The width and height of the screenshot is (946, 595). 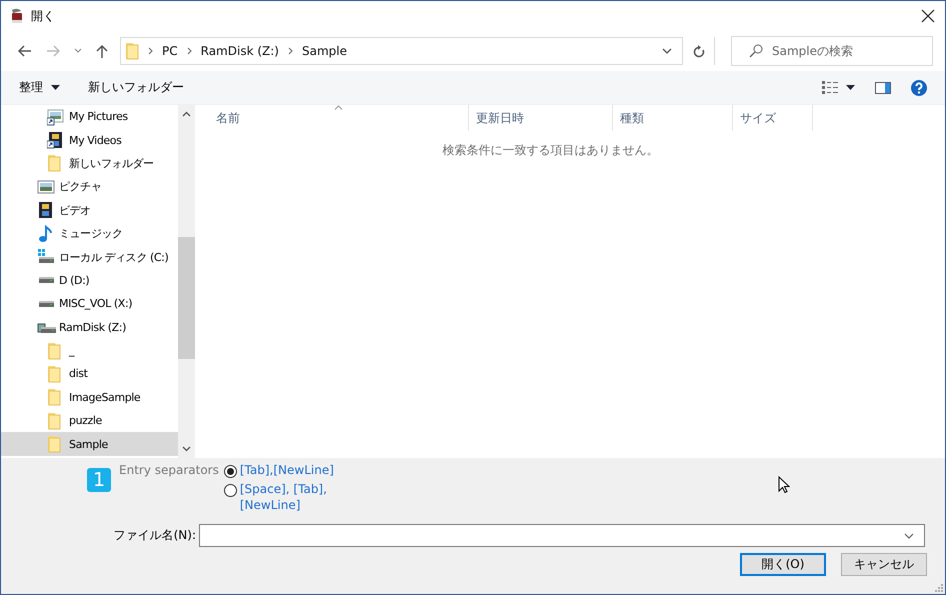 What do you see at coordinates (89, 304) in the screenshot?
I see `tree-item: MISC_VOL (X:)` at bounding box center [89, 304].